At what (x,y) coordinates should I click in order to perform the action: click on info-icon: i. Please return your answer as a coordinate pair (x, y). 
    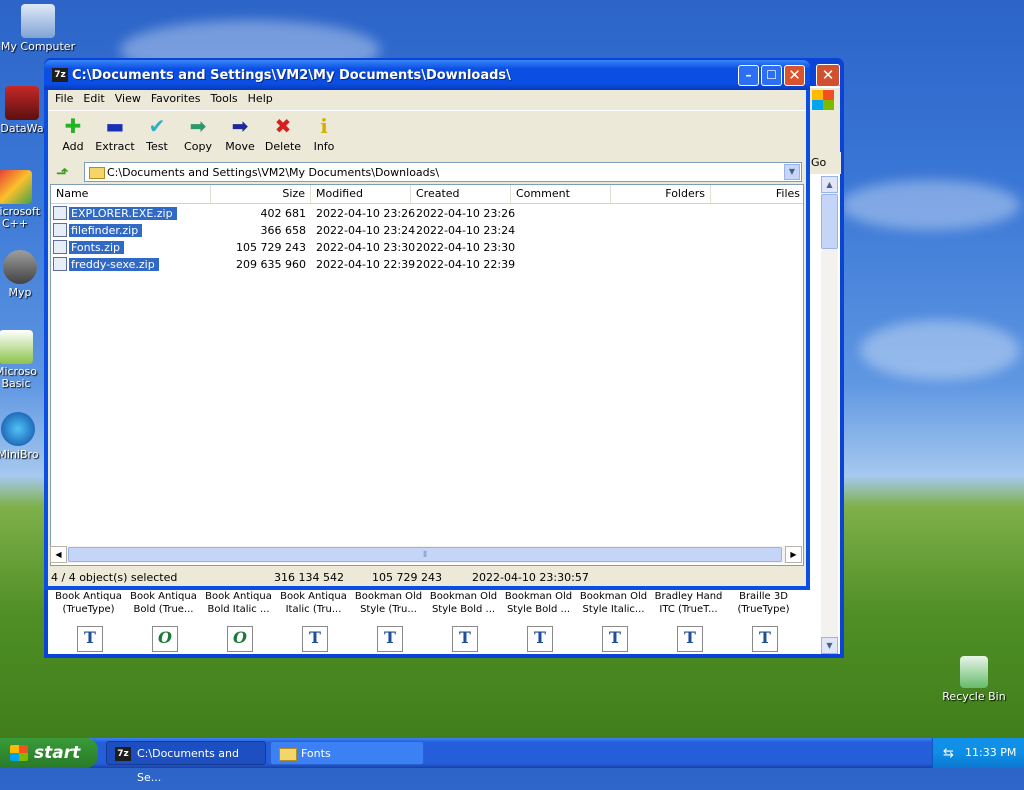
    Looking at the image, I should click on (324, 126).